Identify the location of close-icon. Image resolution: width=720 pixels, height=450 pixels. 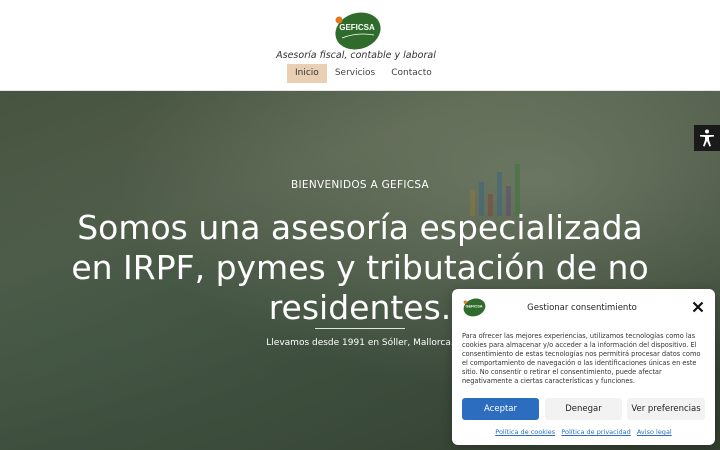
(698, 307).